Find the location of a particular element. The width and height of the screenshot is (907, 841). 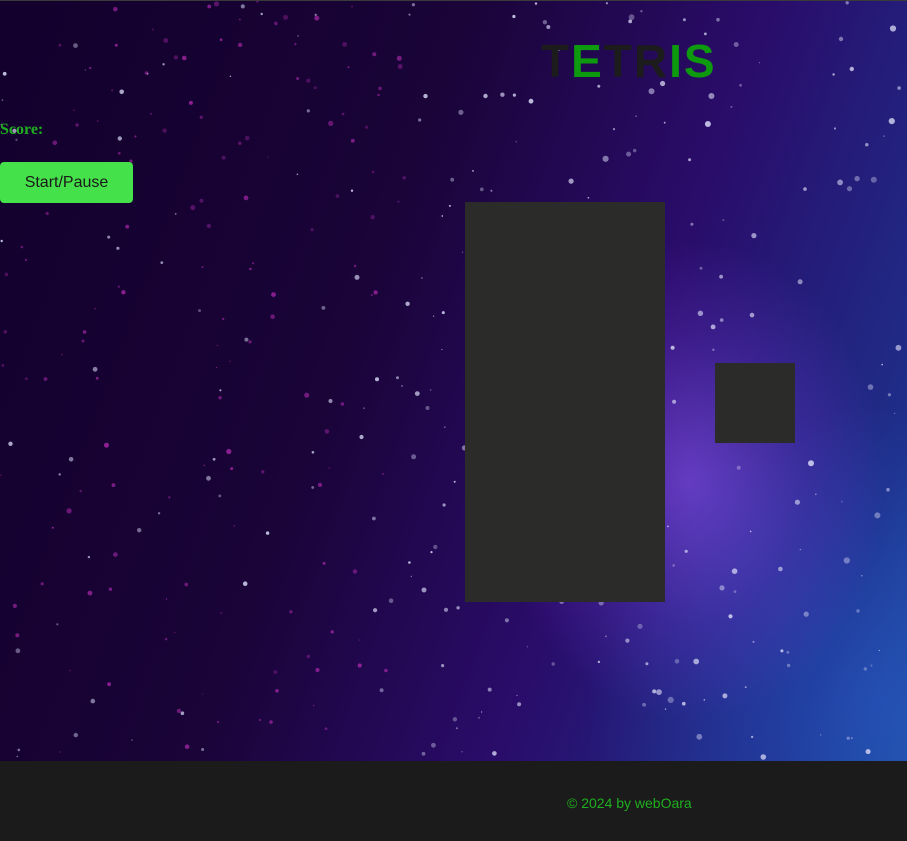

game-title: TETRIS is located at coordinates (629, 61).